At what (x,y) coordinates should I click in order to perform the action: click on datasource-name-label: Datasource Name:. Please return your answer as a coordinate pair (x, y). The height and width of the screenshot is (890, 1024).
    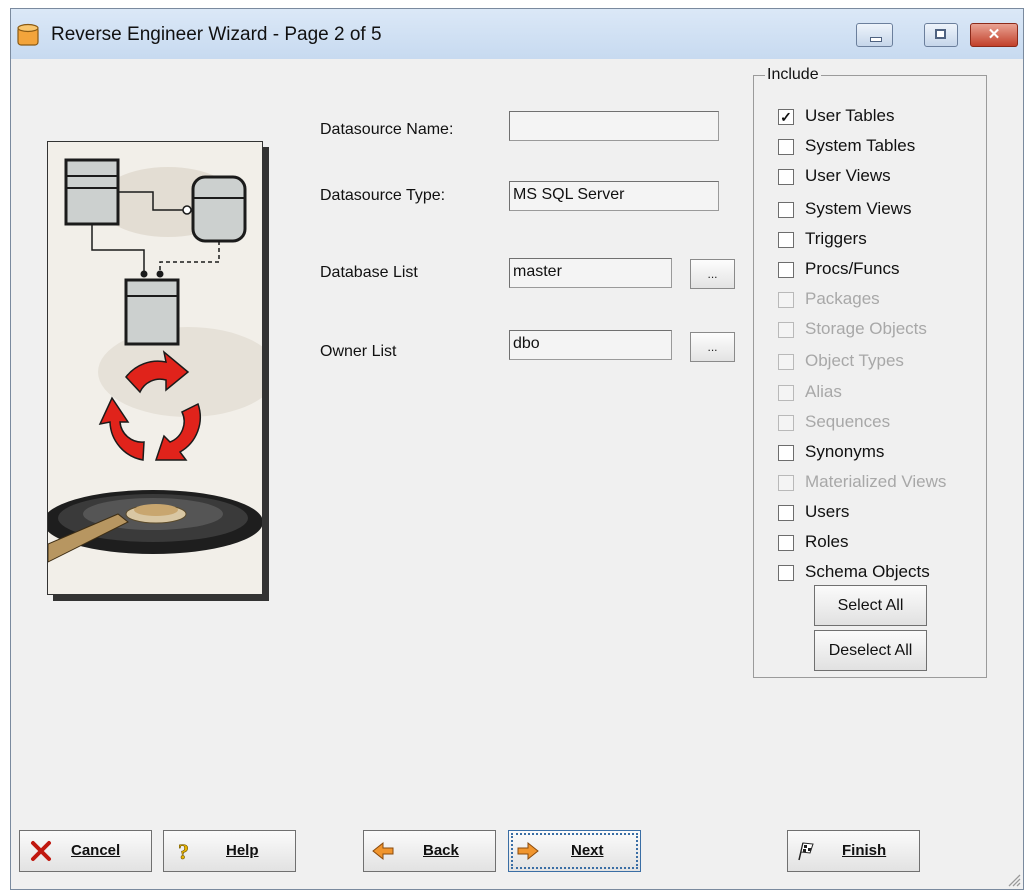
    Looking at the image, I should click on (387, 129).